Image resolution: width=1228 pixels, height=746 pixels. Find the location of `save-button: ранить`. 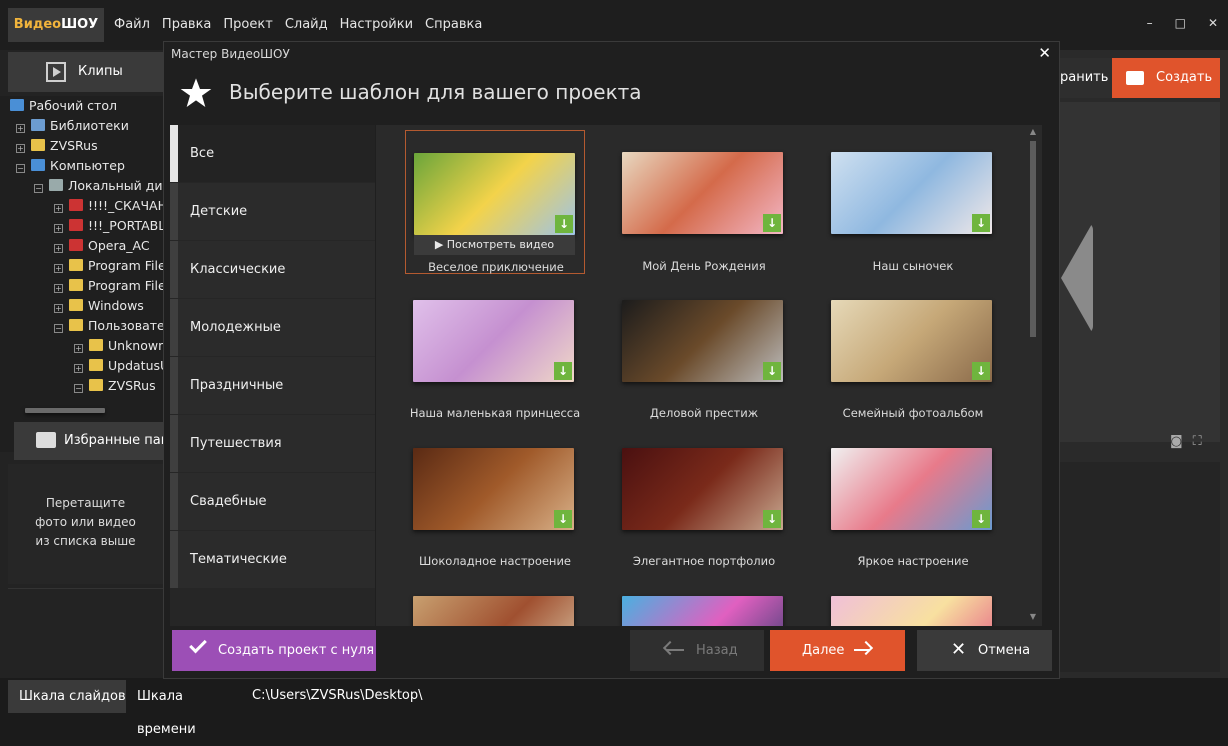

save-button: ранить is located at coordinates (1086, 78).